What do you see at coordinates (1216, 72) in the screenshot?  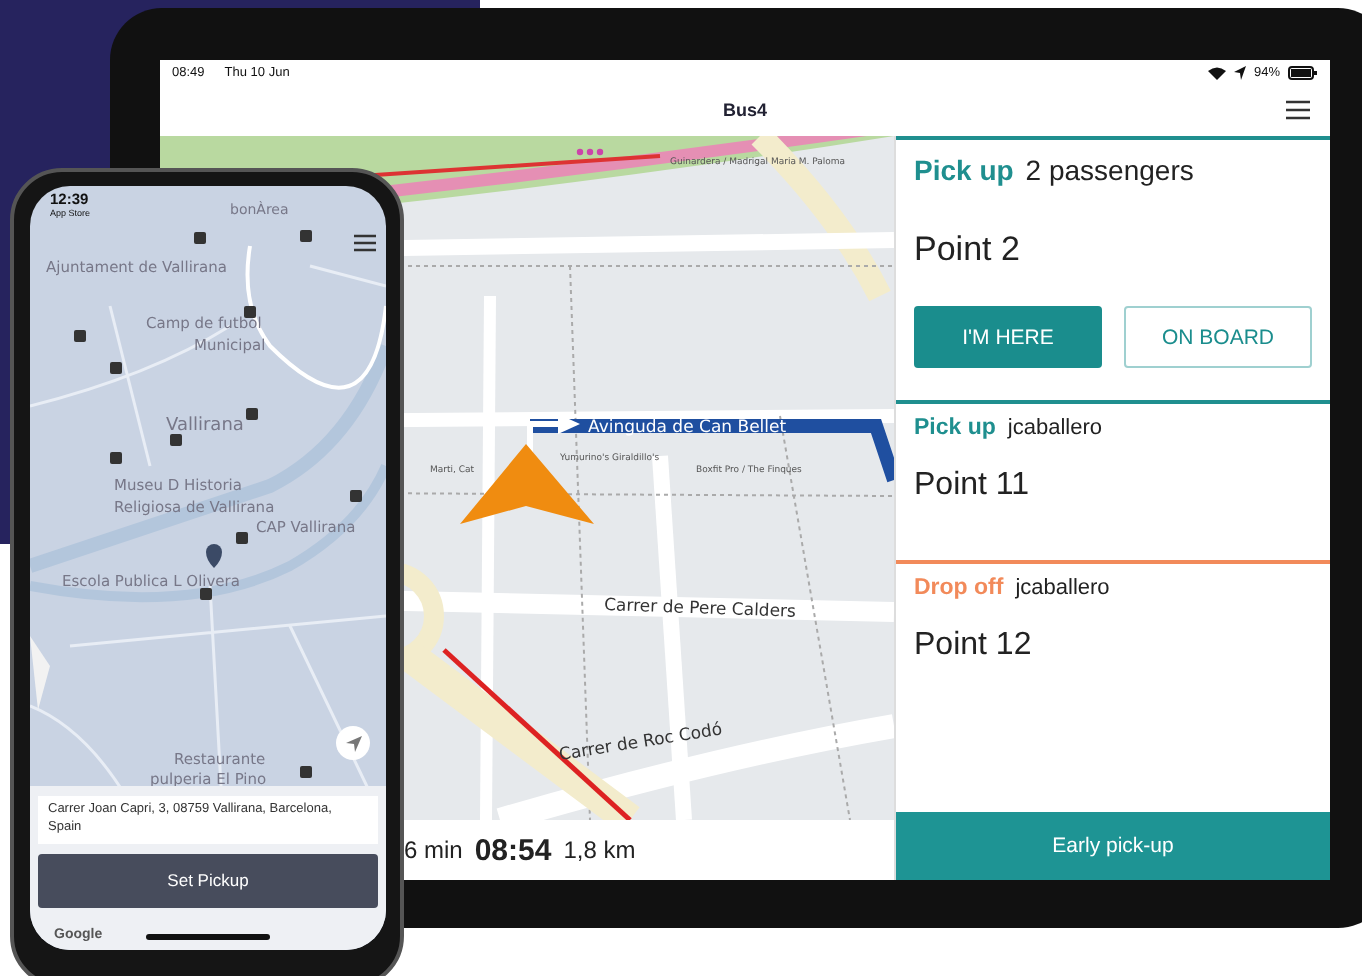 I see `wifi-icon` at bounding box center [1216, 72].